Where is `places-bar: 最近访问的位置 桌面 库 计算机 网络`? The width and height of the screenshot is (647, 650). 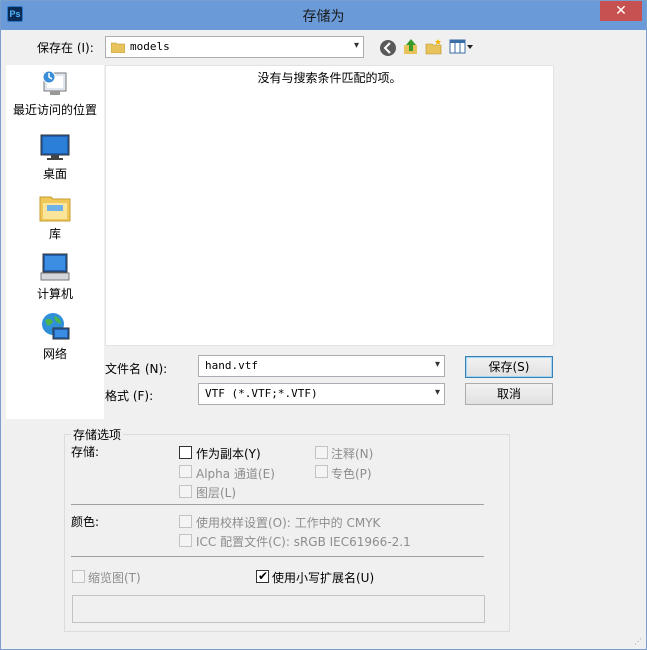
places-bar: 最近访问的位置 桌面 库 计算机 网络 is located at coordinates (55, 242).